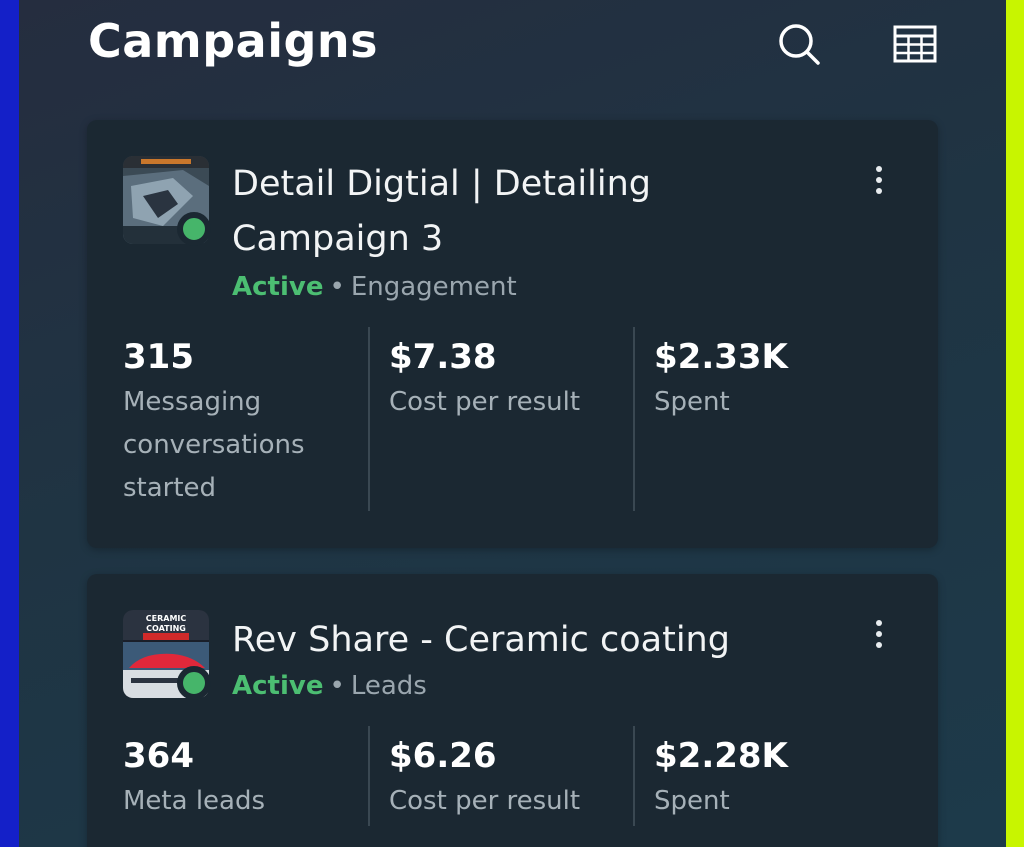 This screenshot has height=847, width=1024. I want to click on metric-results: 315 Messaging conversations started, so click(233, 422).